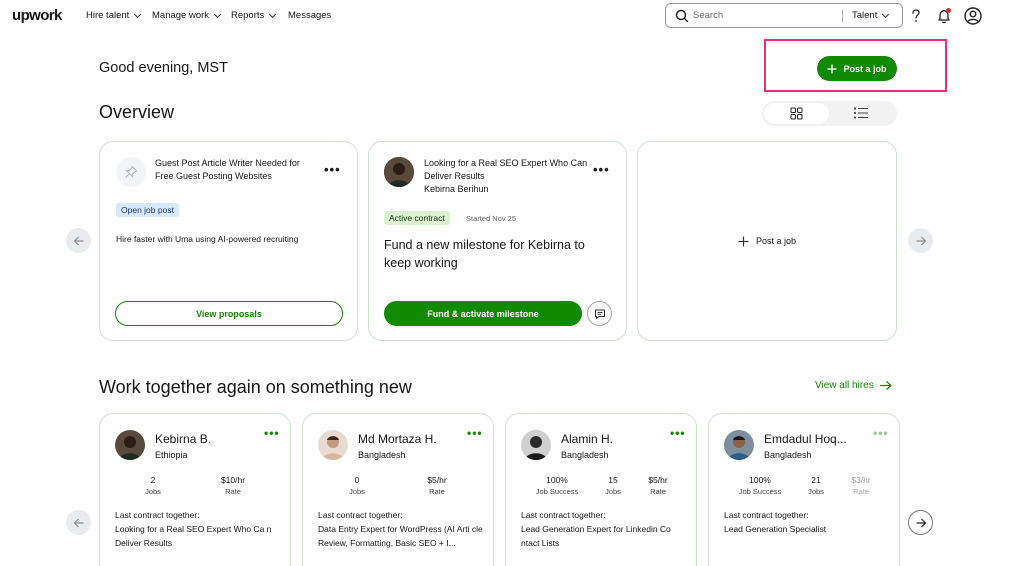  I want to click on list-view-icon, so click(861, 113).